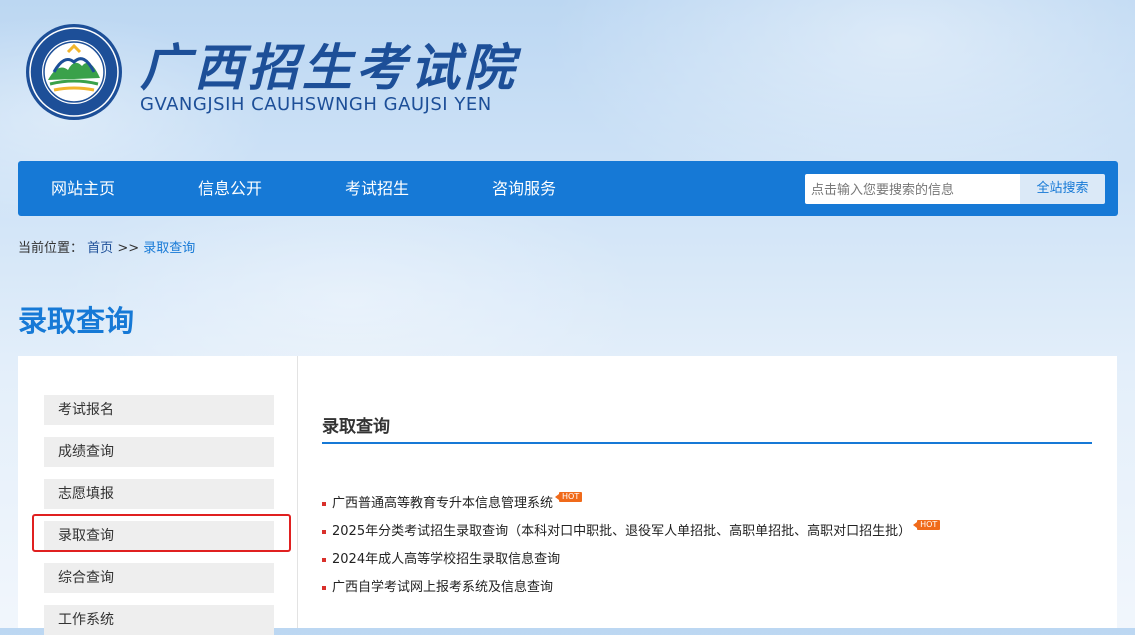  I want to click on nav-item-consult-service: 咨询服务, so click(524, 188).